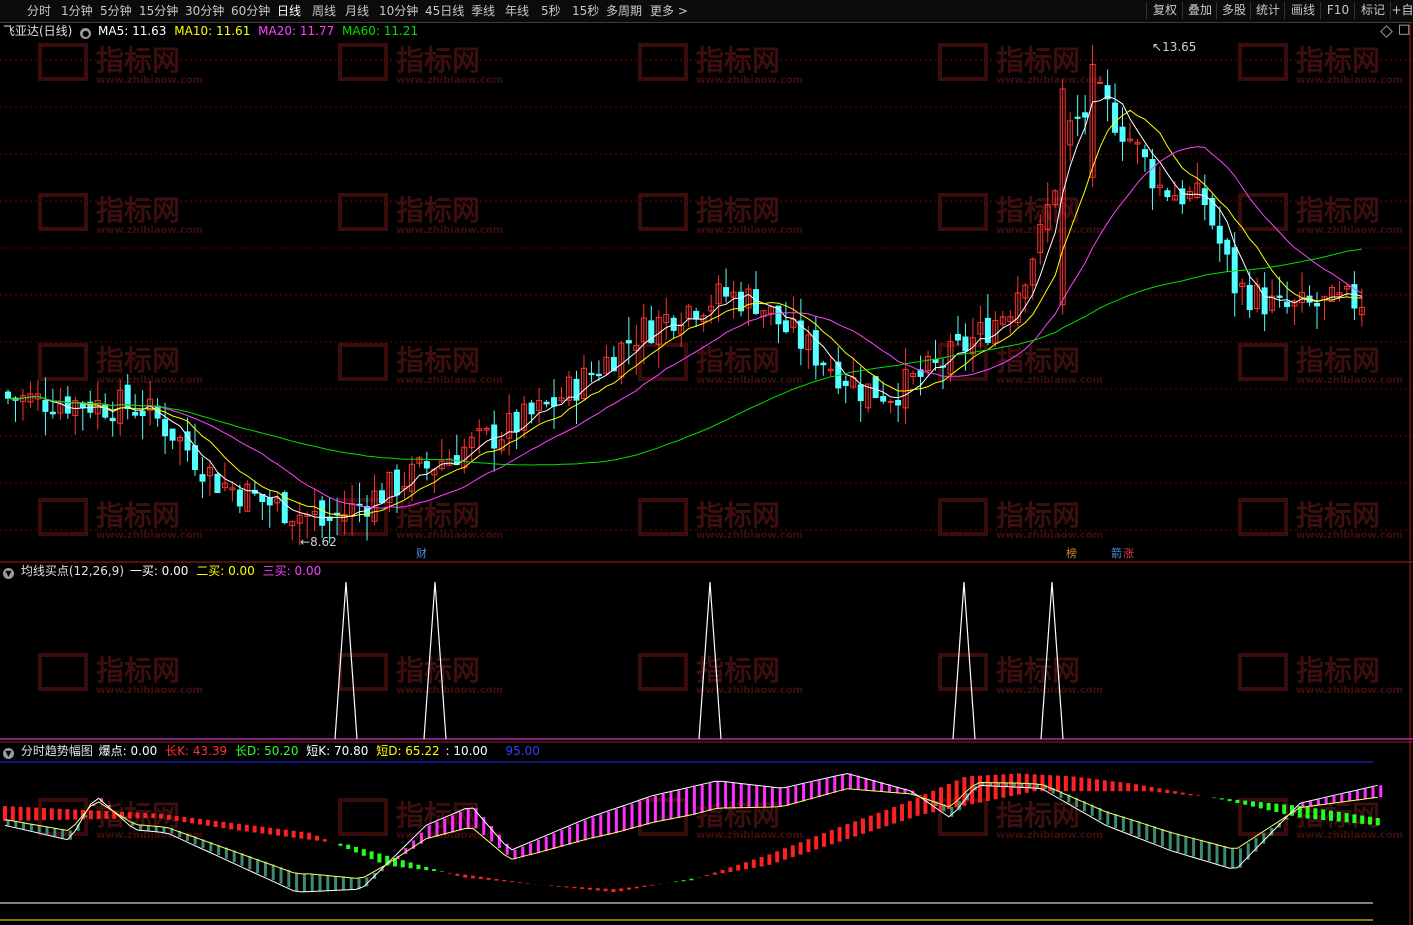 This screenshot has height=925, width=1413. I want to click on marker-list: 榜, so click(1071, 554).